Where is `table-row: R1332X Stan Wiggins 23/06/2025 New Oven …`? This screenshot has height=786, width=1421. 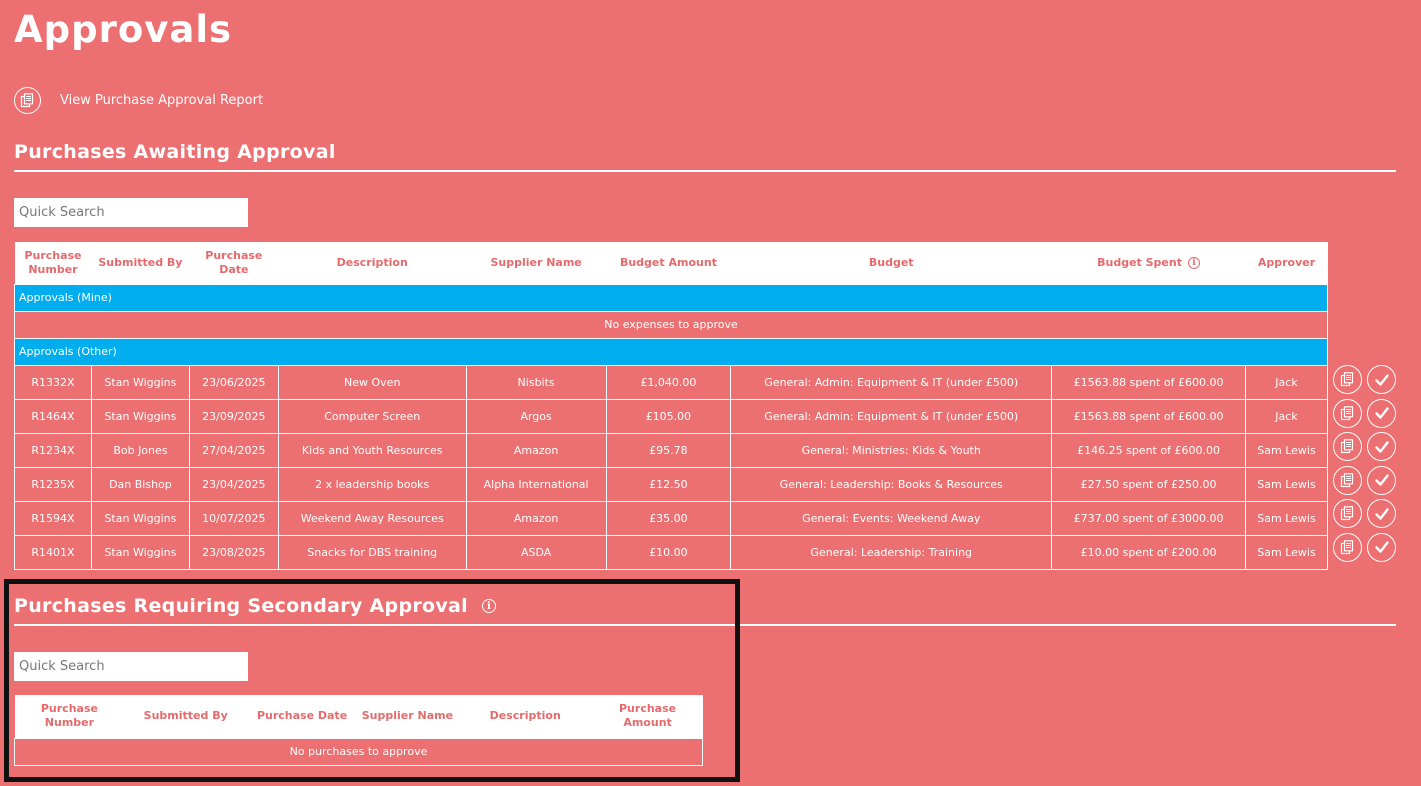 table-row: R1332X Stan Wiggins 23/06/2025 New Oven … is located at coordinates (671, 382).